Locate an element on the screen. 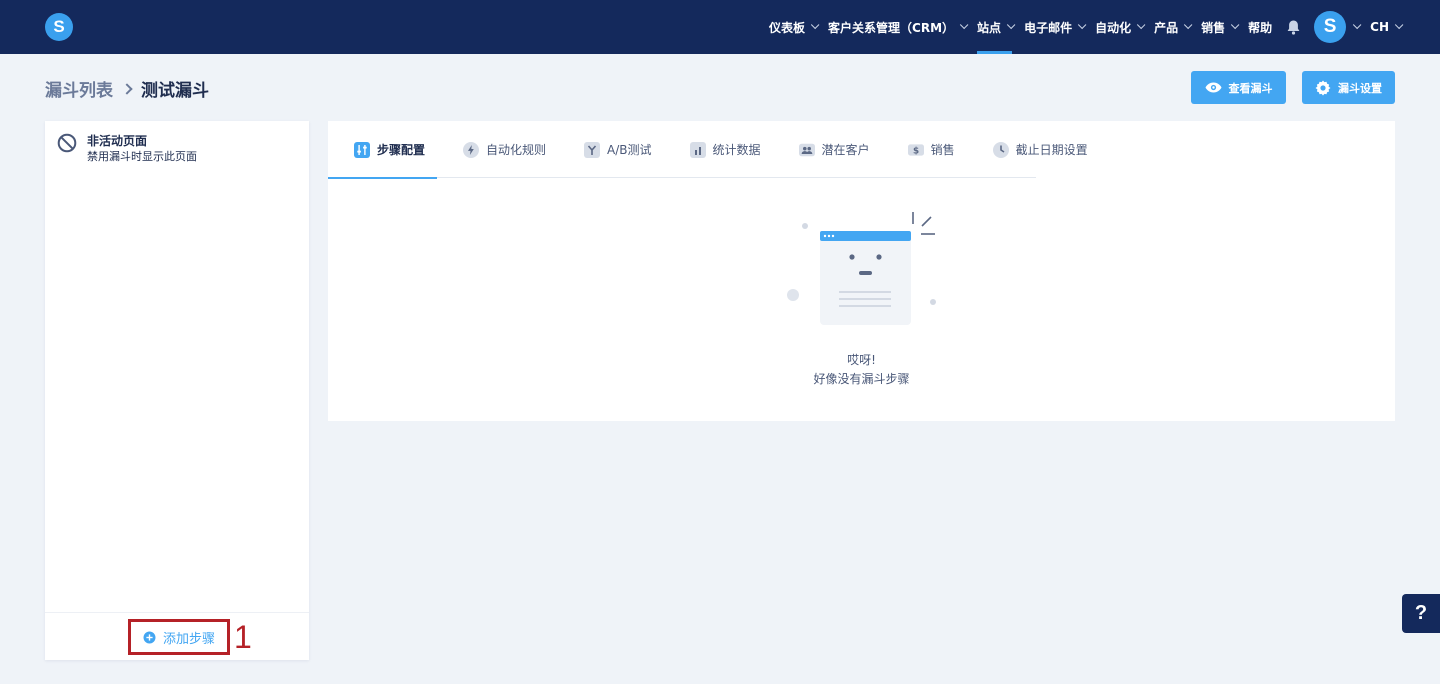  left-panel-footer: 添加步骤 1 is located at coordinates (177, 636).